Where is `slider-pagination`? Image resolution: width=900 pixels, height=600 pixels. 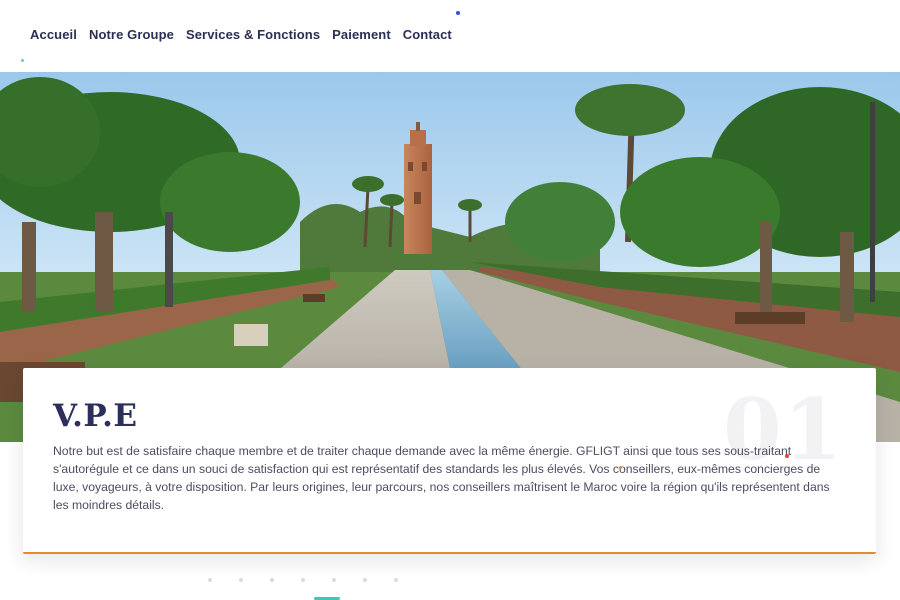 slider-pagination is located at coordinates (303, 580).